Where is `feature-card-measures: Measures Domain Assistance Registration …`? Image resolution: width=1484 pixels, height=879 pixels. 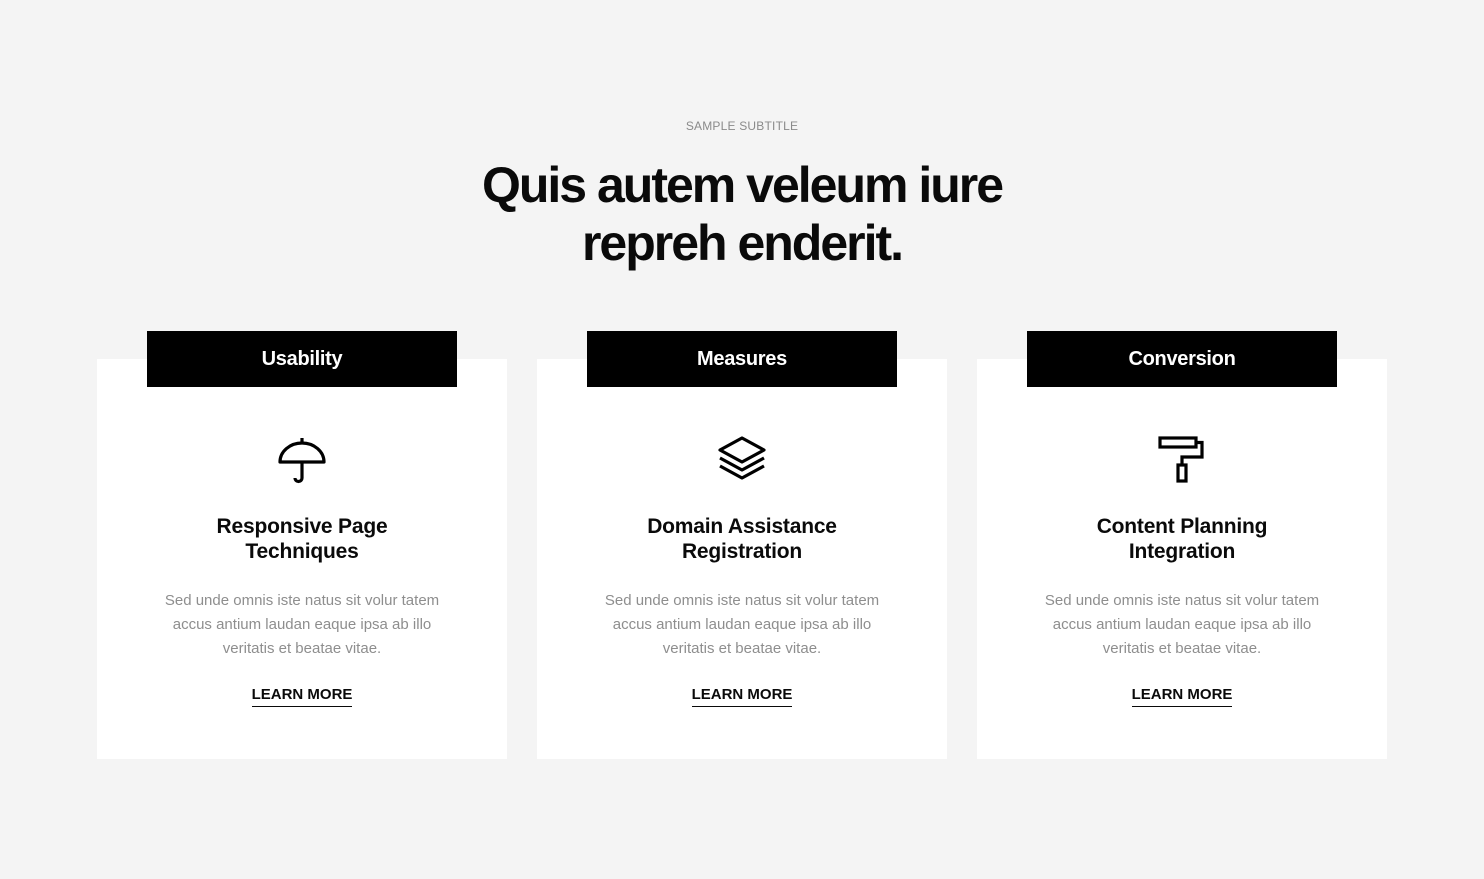 feature-card-measures: Measures Domain Assistance Registration … is located at coordinates (742, 545).